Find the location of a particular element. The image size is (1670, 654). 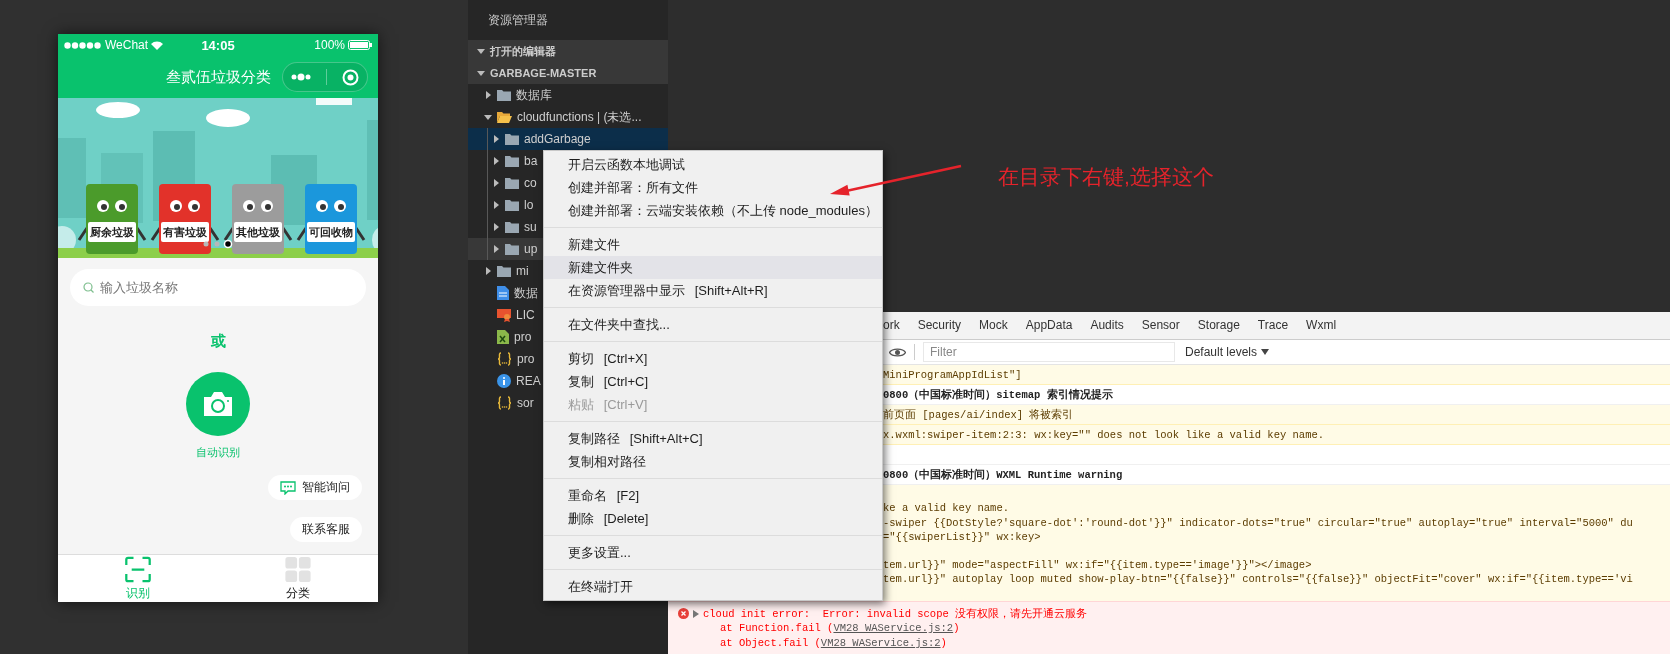

stack-line: at Object.fail (VM28 WAService.js:2) is located at coordinates (833, 643).